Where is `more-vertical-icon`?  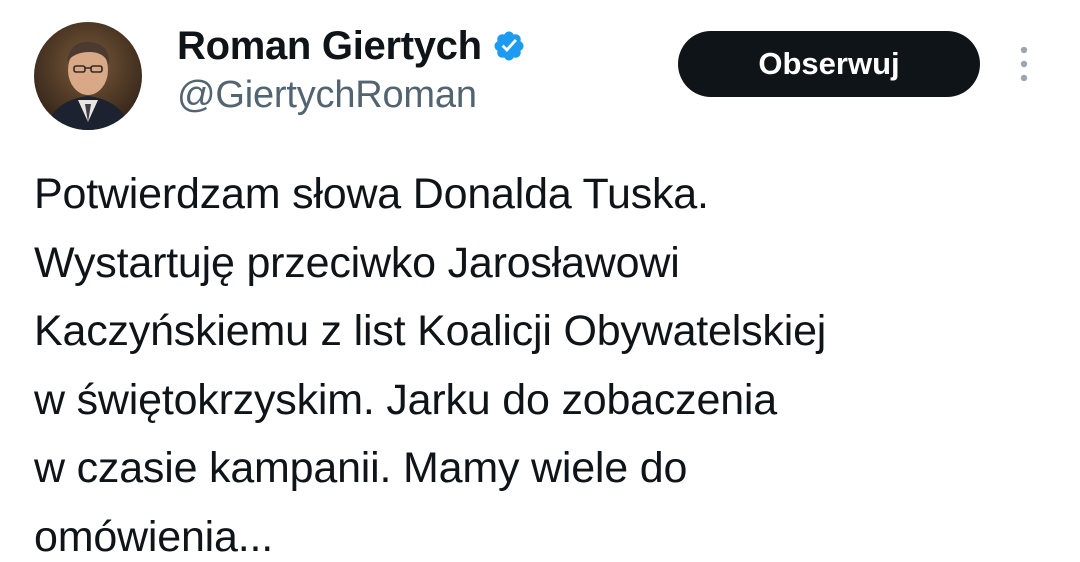
more-vertical-icon is located at coordinates (1024, 64).